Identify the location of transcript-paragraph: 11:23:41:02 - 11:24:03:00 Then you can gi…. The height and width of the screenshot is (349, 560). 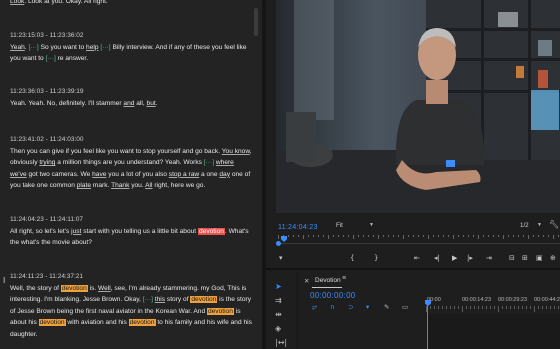
(131, 163).